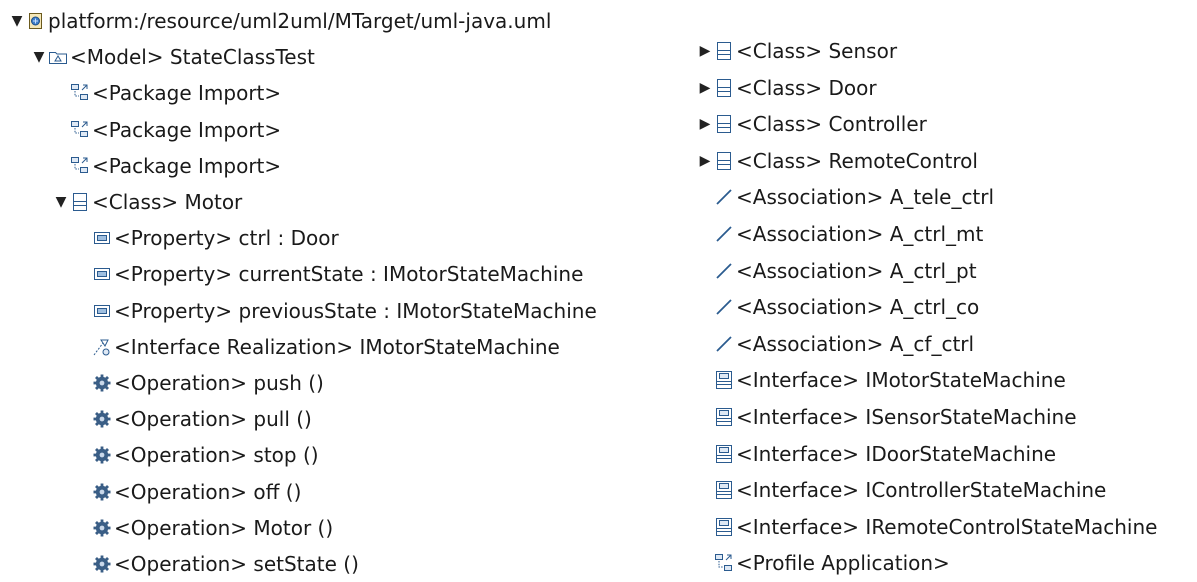 This screenshot has height=582, width=1197. I want to click on tree-item: ▼ <Model> StateClassTest, so click(172, 57).